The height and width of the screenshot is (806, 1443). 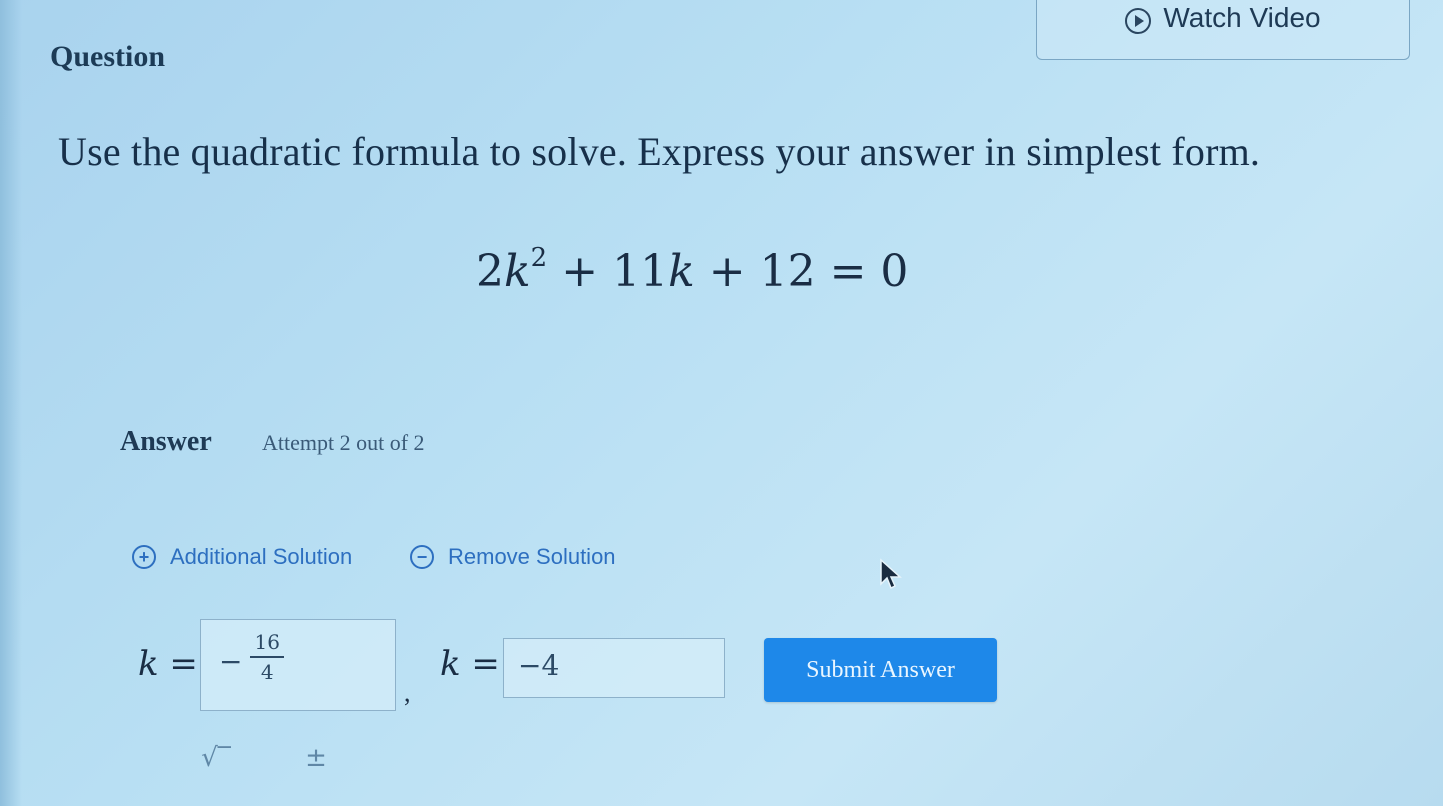 I want to click on play-circle-icon, so click(x=1138, y=21).